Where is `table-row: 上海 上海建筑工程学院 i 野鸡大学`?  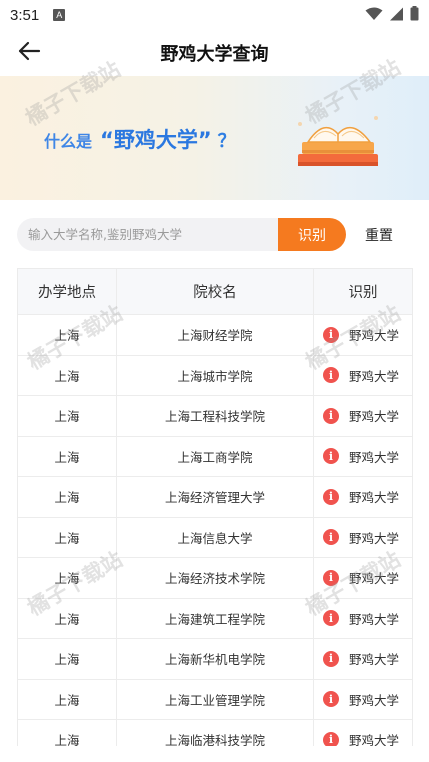 table-row: 上海 上海建筑工程学院 i 野鸡大学 is located at coordinates (215, 618).